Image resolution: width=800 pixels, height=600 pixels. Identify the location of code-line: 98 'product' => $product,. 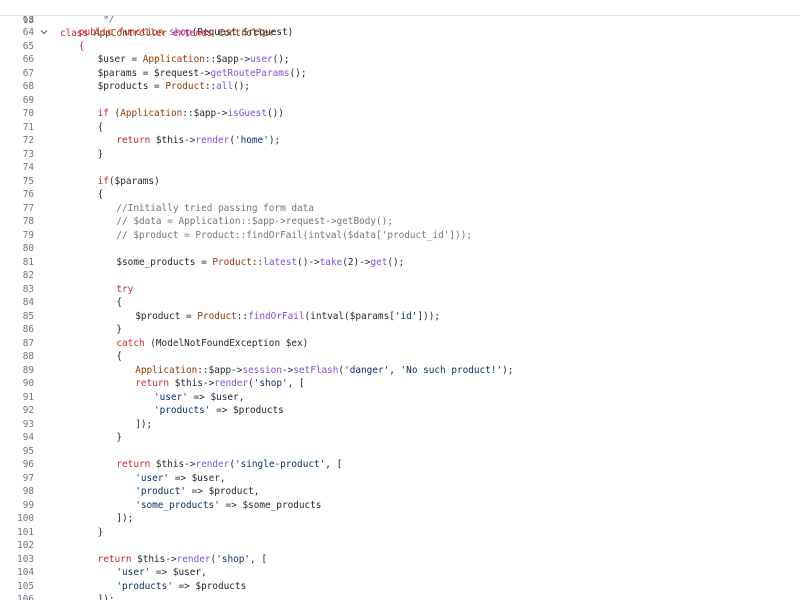
(400, 492).